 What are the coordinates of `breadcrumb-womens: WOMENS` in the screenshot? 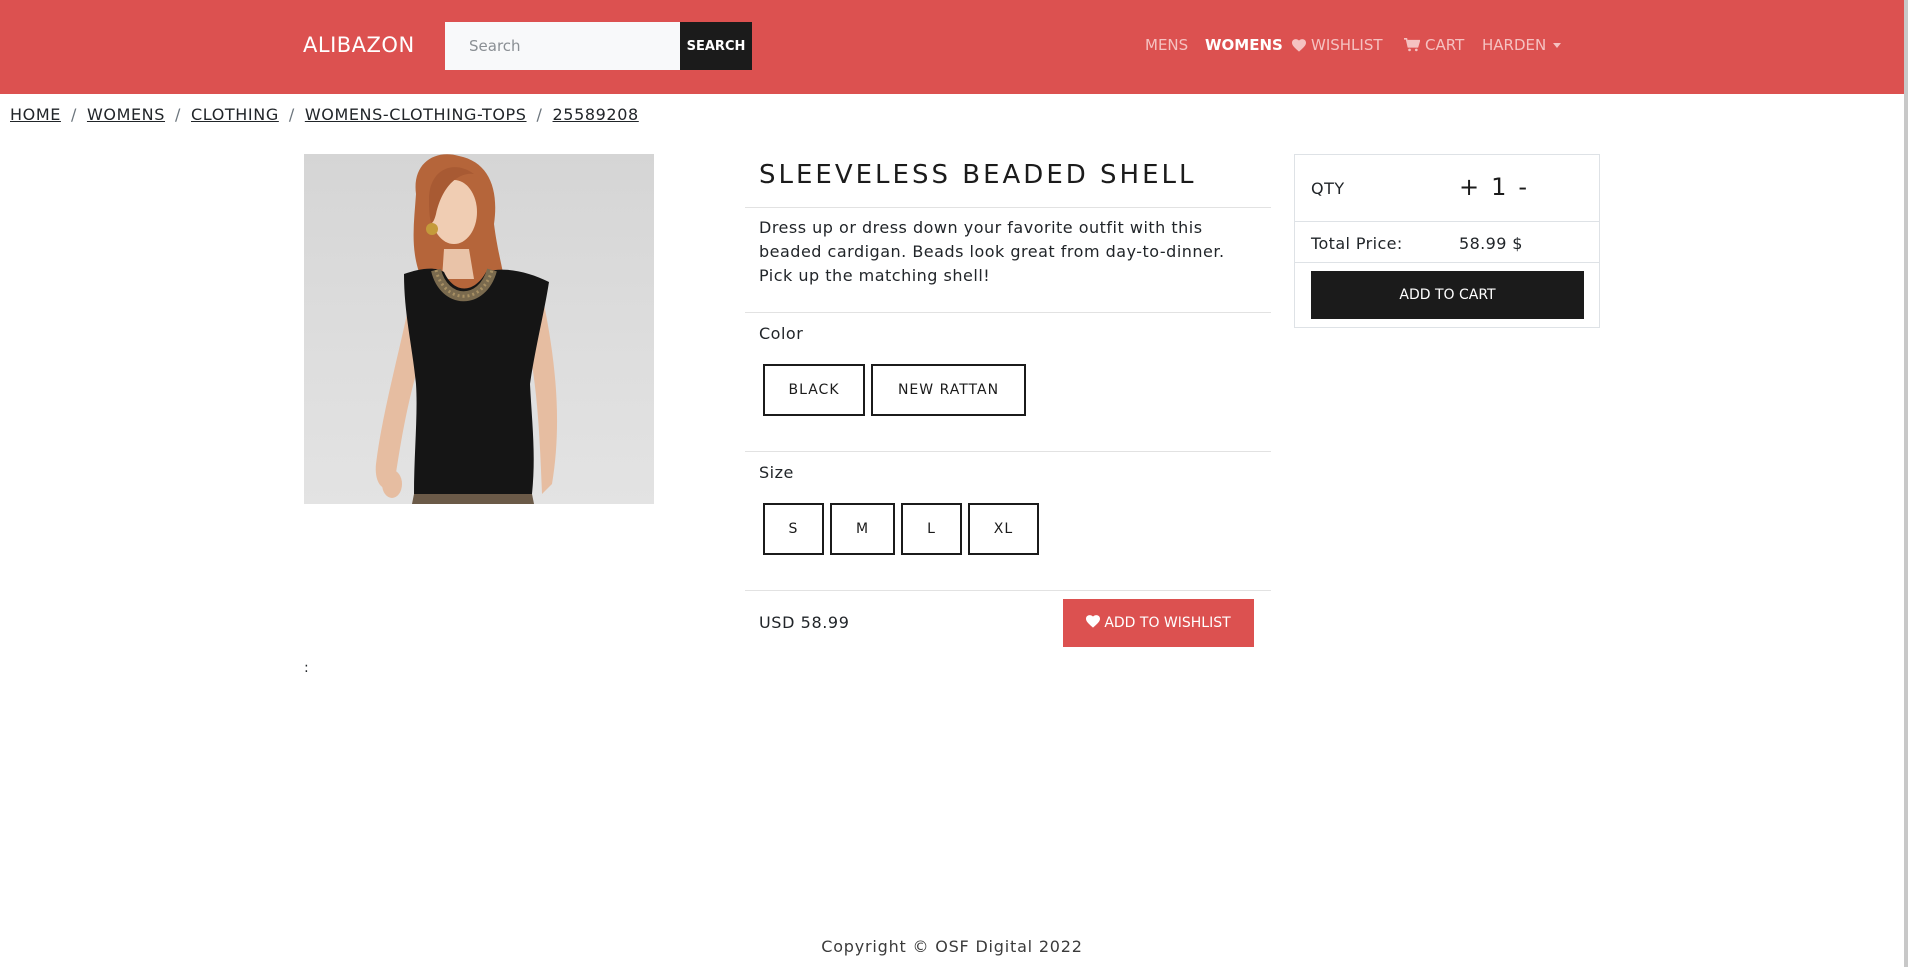 It's located at (126, 114).